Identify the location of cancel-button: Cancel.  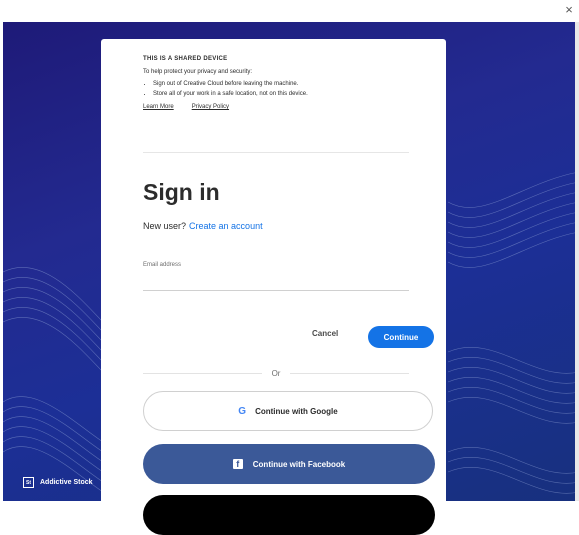
(325, 333).